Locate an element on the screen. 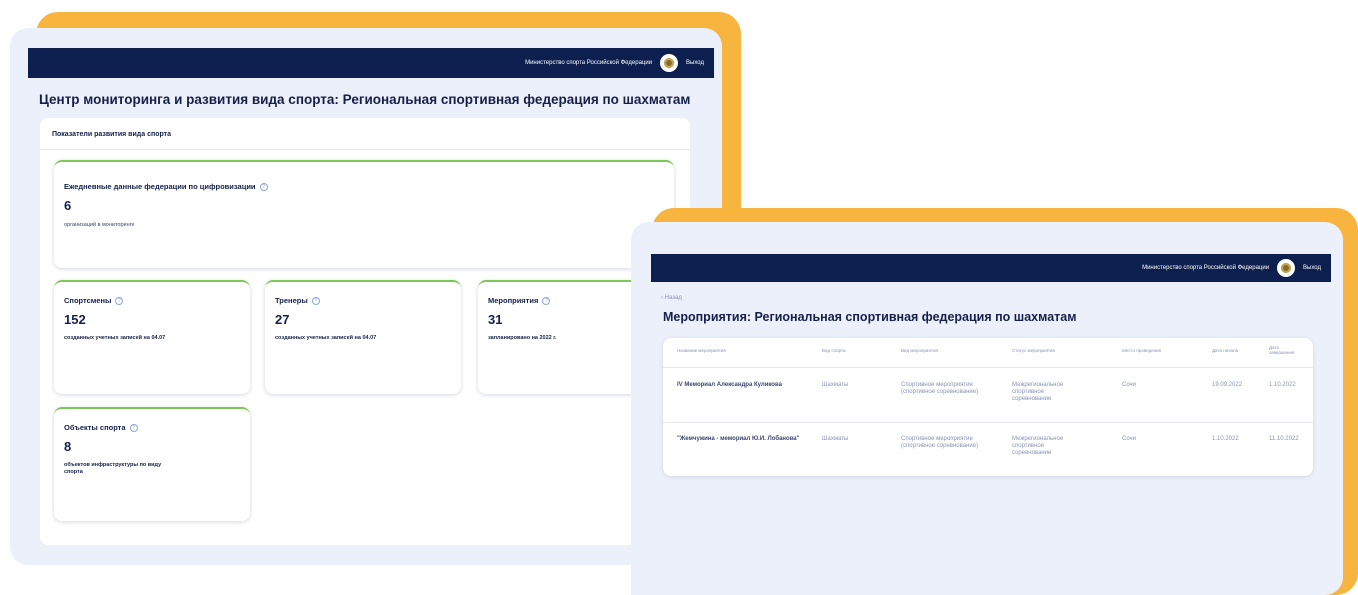 The image size is (1358, 595). metric-desc: объектов инфраструктуры по виду спорта is located at coordinates (113, 468).